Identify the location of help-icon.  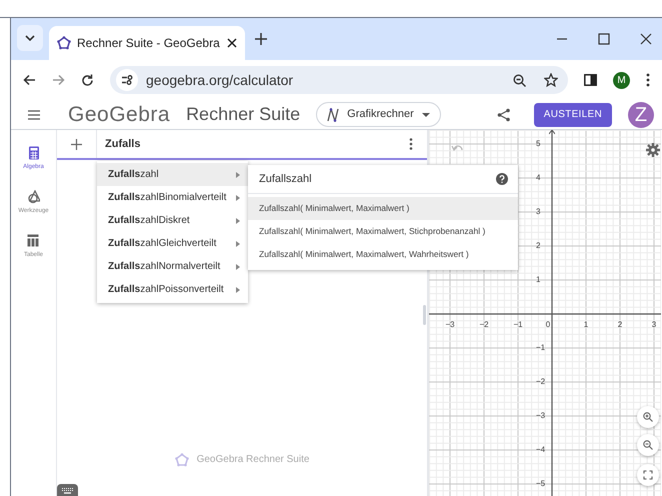
(502, 179).